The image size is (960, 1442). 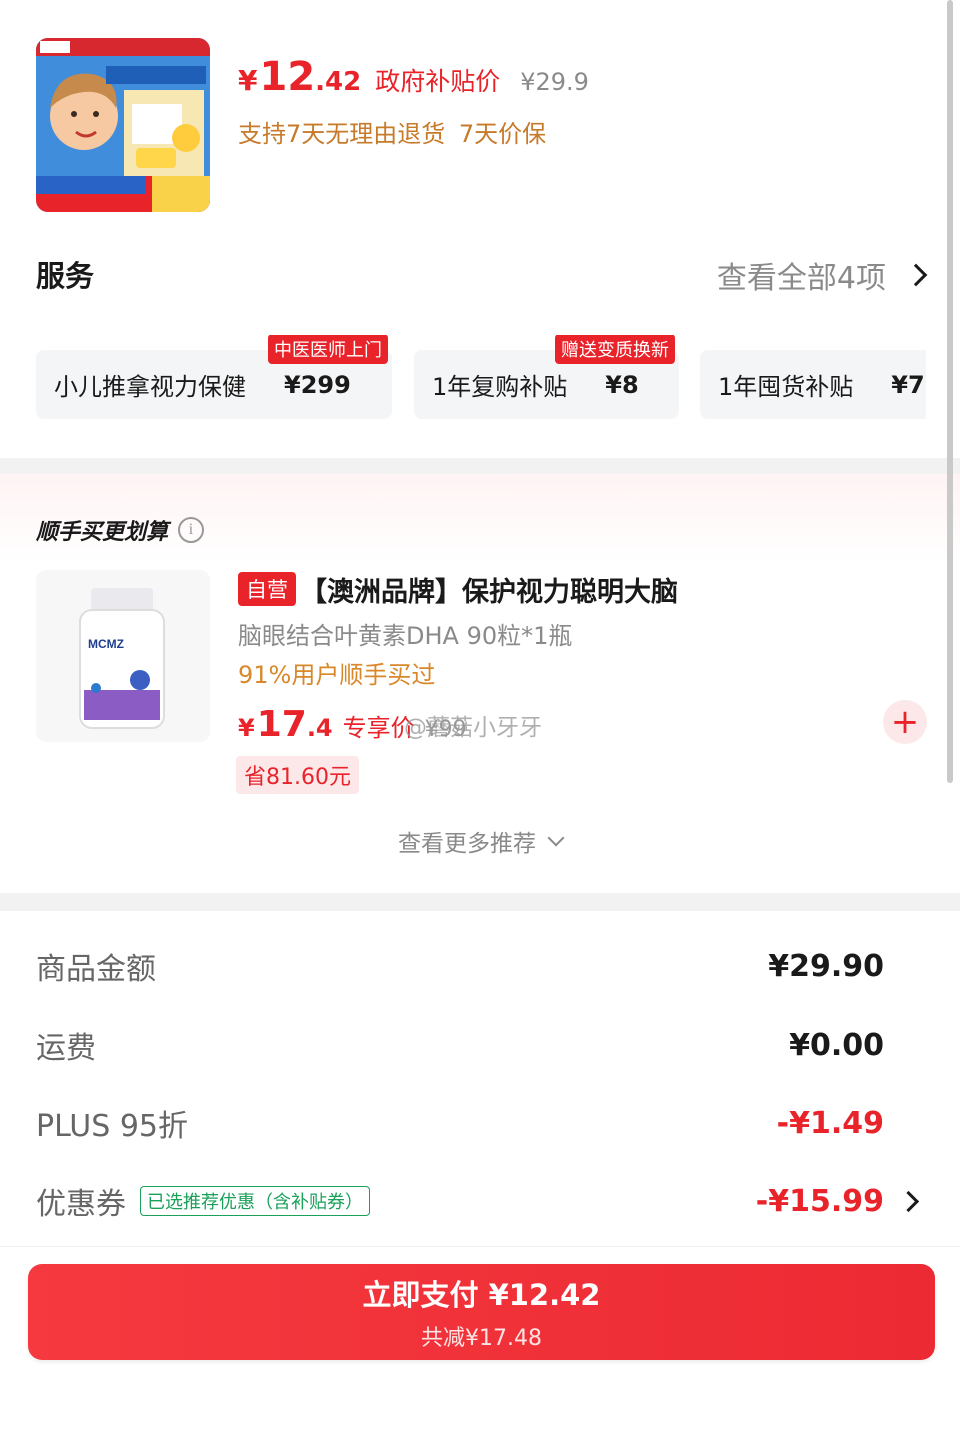 I want to click on addon-product-name: 【澳洲品牌】保护视力聪明大脑, so click(x=489, y=589).